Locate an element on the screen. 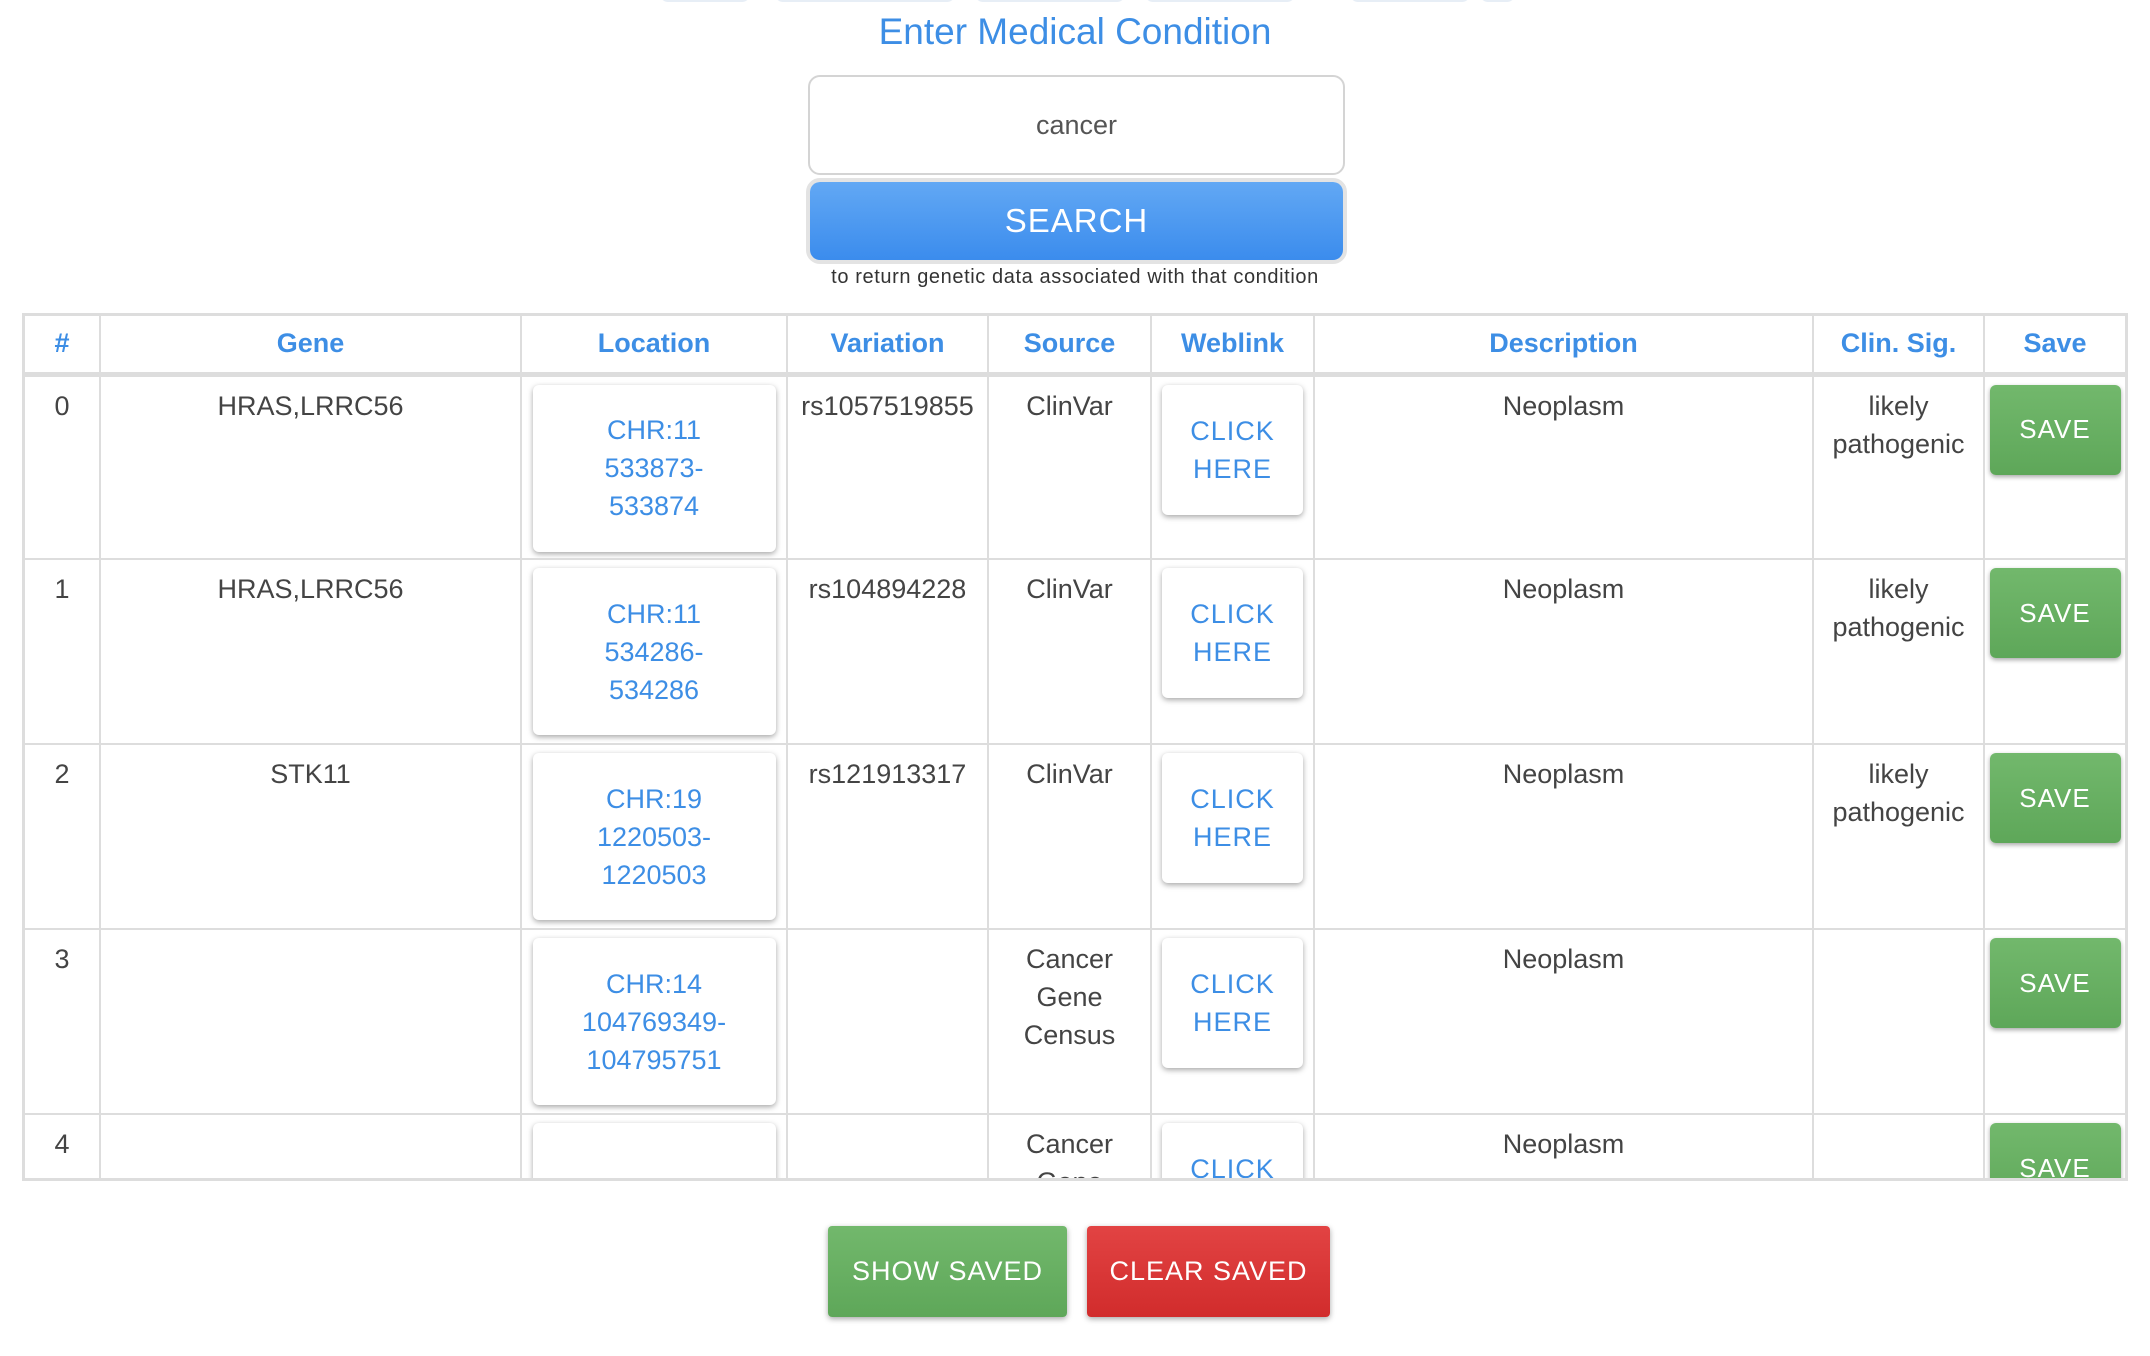 Image resolution: width=2150 pixels, height=1356 pixels. search-button-label: SEARCH is located at coordinates (1076, 221).